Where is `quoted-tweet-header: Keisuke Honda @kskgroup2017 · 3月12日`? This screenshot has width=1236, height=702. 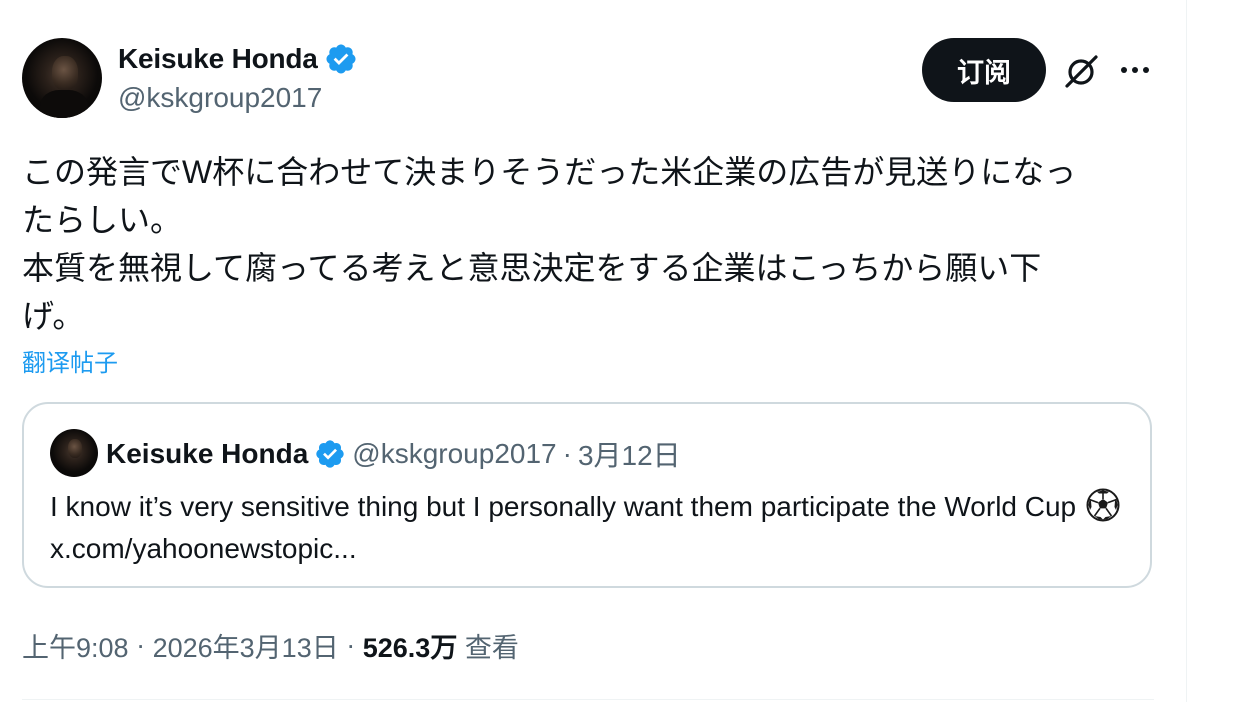
quoted-tweet-header: Keisuke Honda @kskgroup2017 · 3月12日 is located at coordinates (393, 454).